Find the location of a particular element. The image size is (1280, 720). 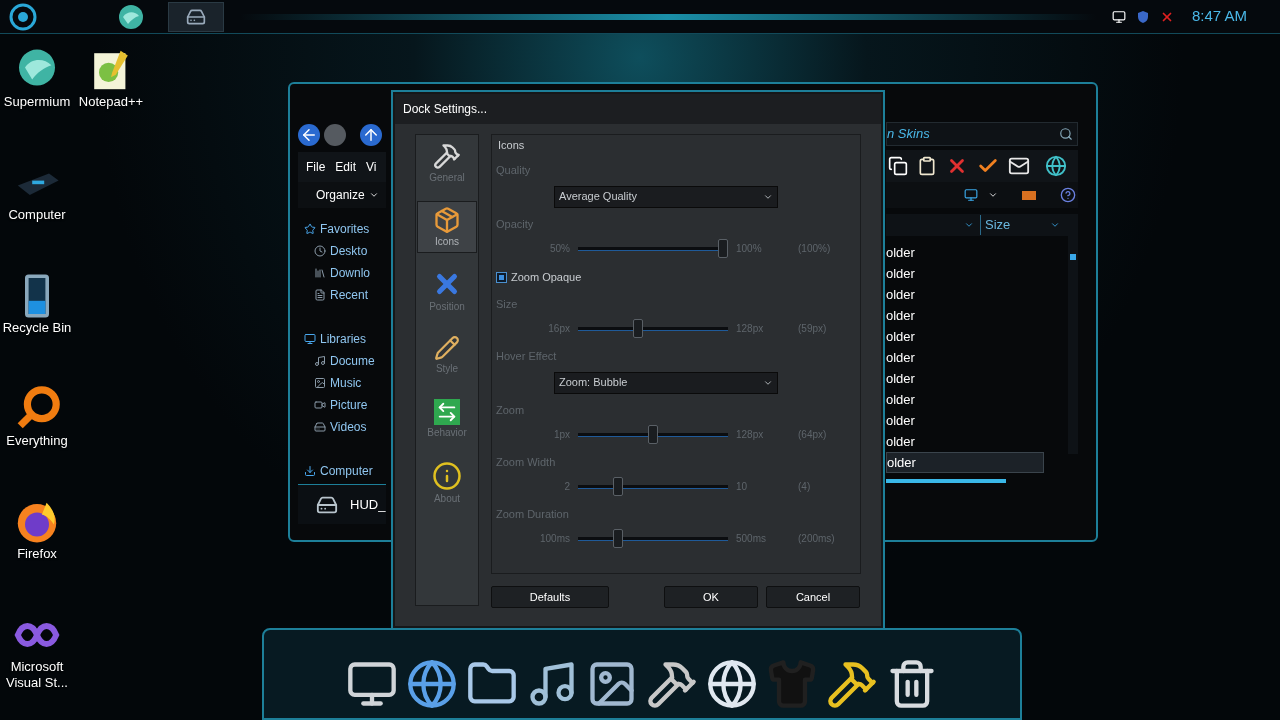

pane-icon is located at coordinates (1029, 195).